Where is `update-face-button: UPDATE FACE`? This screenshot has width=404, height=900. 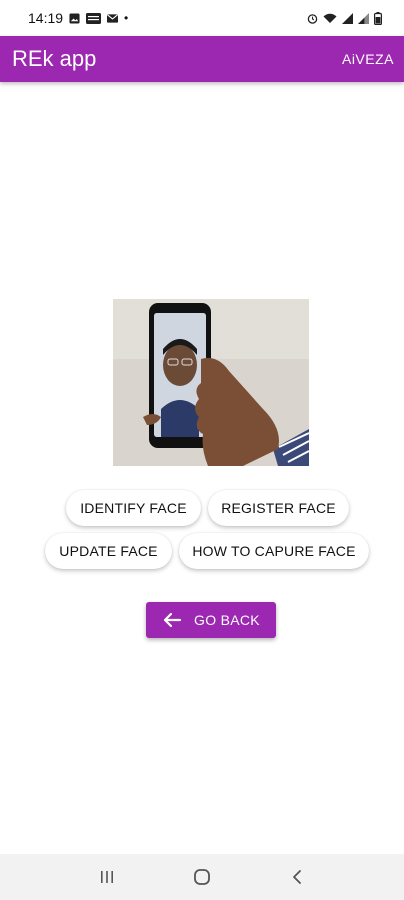
update-face-button: UPDATE FACE is located at coordinates (108, 551).